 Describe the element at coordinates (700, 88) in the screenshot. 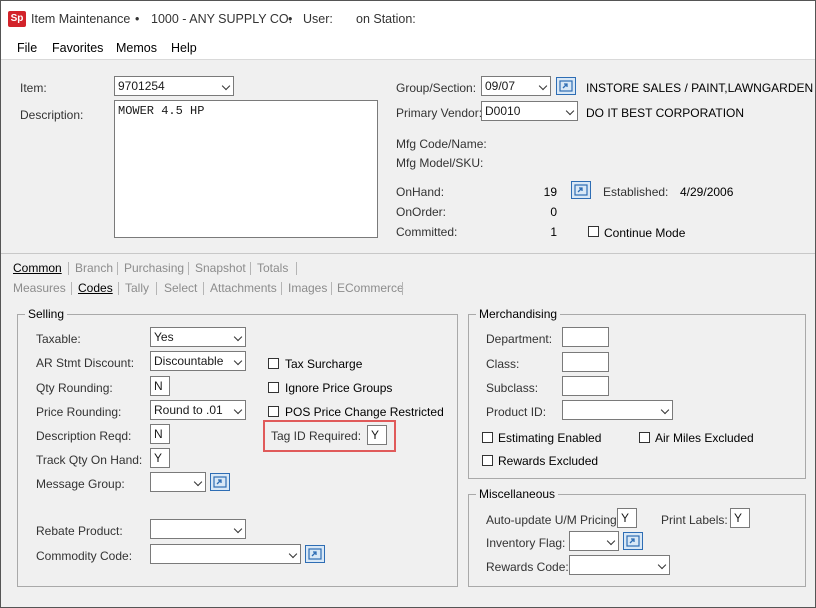

I see `group-section-description: INSTORE SALES / PAINT,LAWNGARDEN` at that location.